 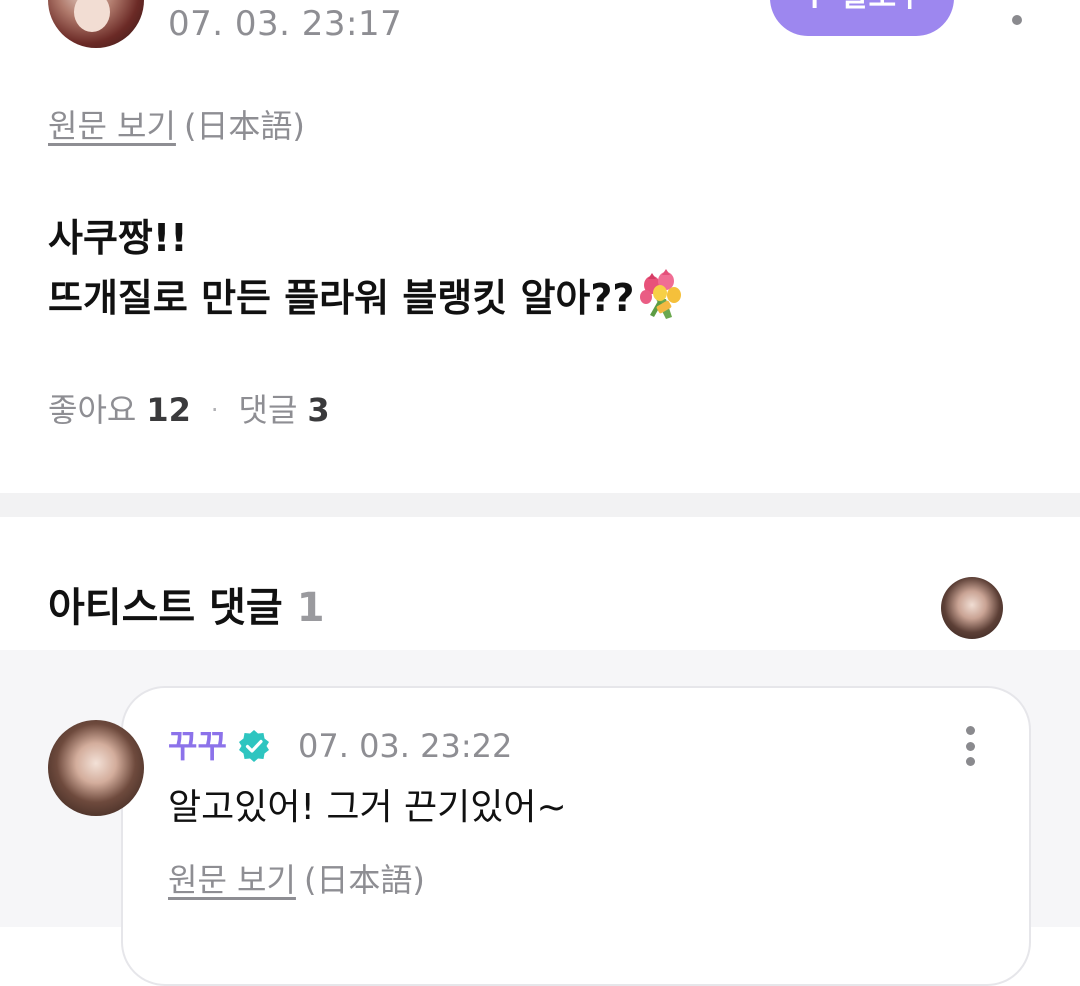 I want to click on bouquet-icon, so click(x=661, y=294).